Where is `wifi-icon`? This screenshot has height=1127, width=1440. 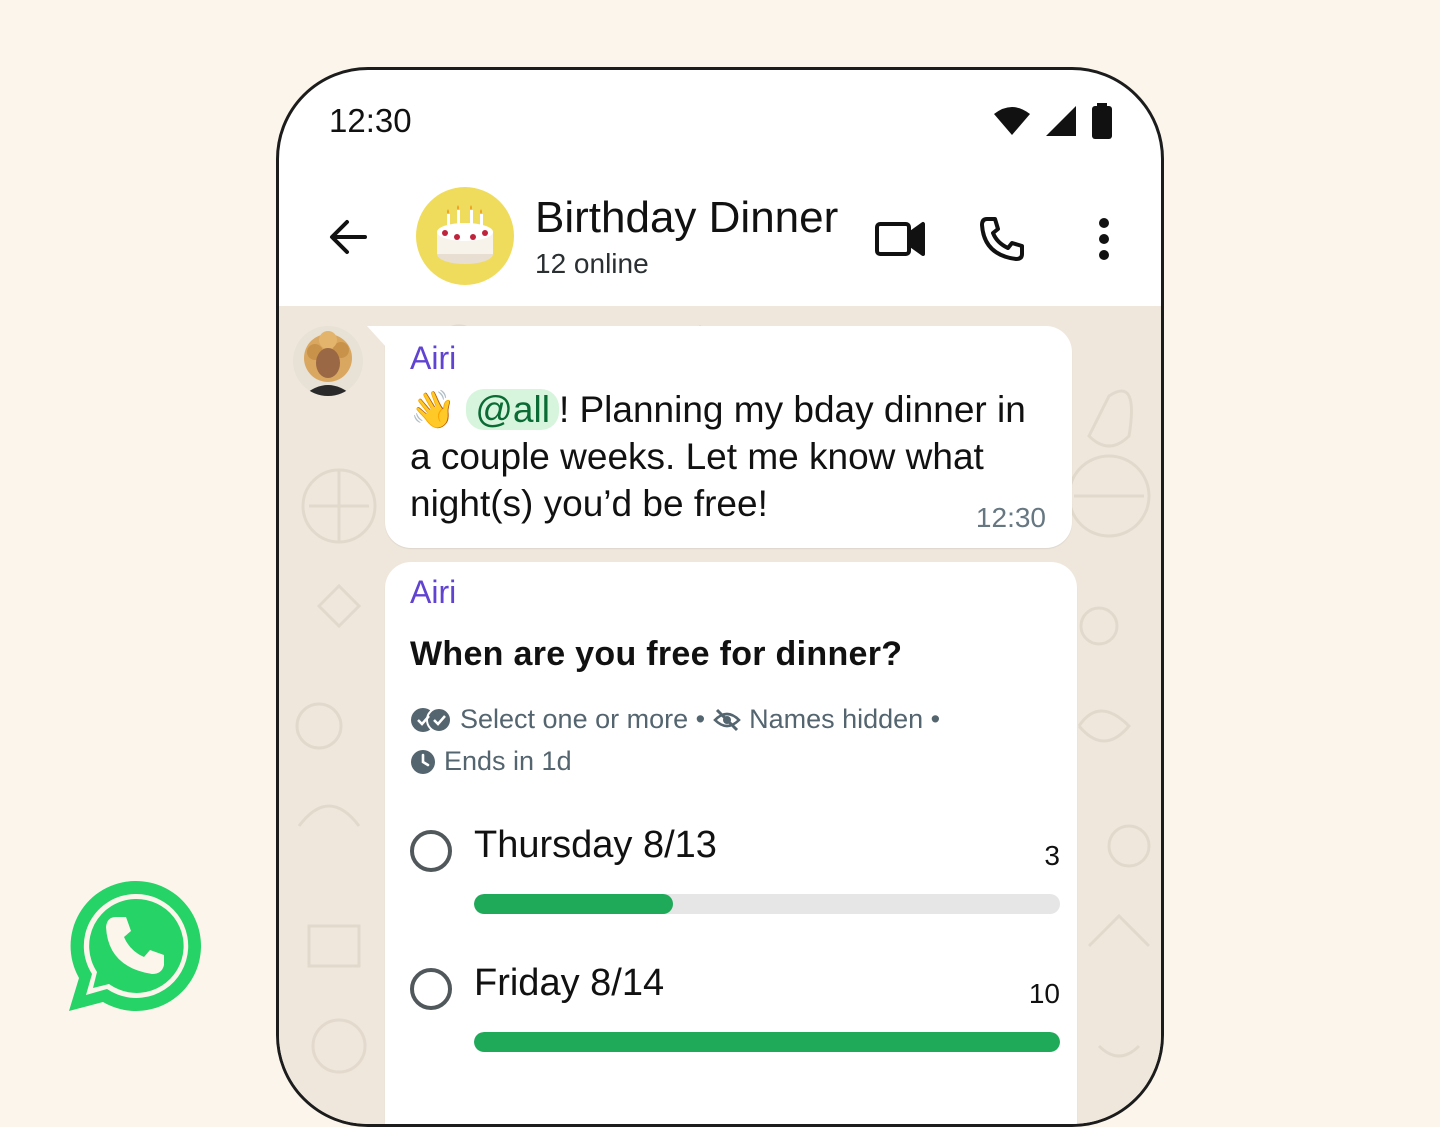 wifi-icon is located at coordinates (1012, 121).